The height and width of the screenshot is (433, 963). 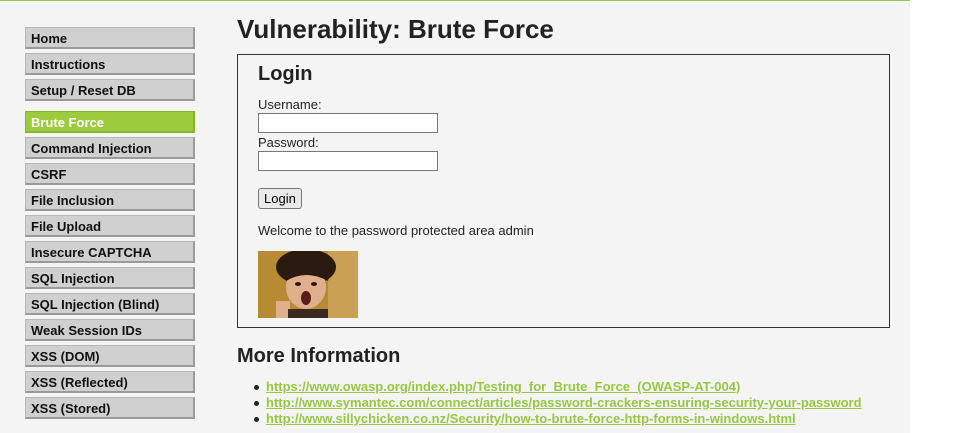 What do you see at coordinates (280, 198) in the screenshot?
I see `login-button: Login` at bounding box center [280, 198].